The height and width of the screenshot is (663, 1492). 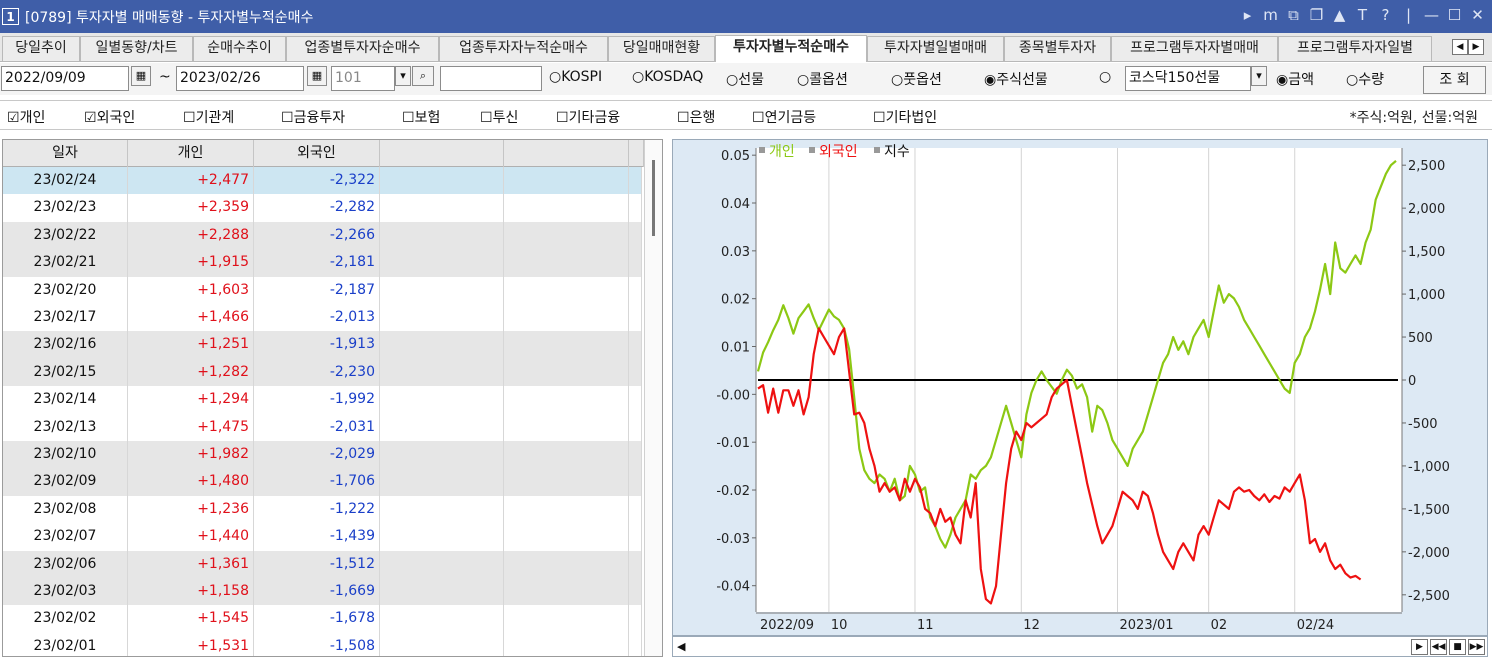 What do you see at coordinates (1316, 15) in the screenshot?
I see `copy-icon: ❐` at bounding box center [1316, 15].